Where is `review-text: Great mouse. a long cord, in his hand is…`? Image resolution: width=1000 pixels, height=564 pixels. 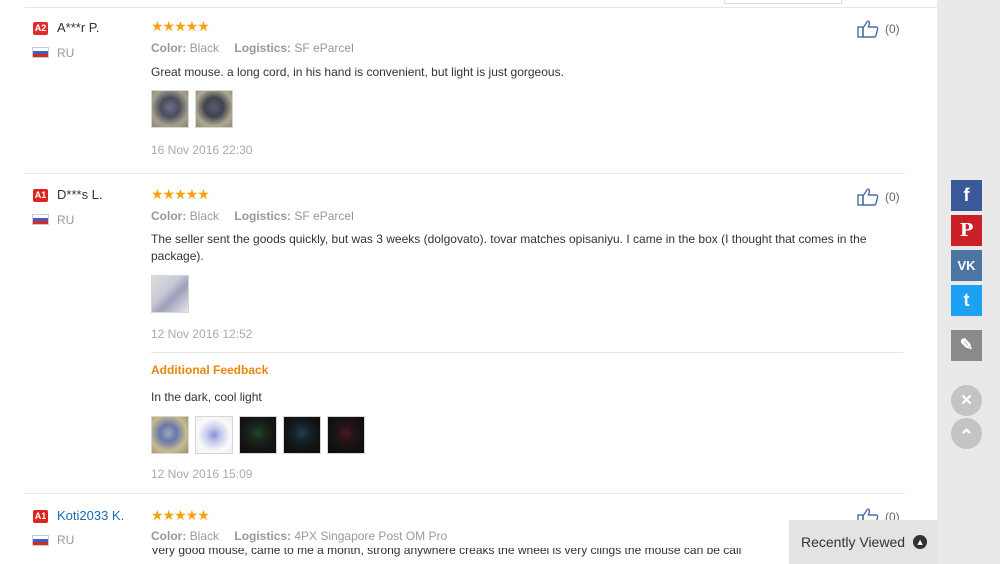
review-text: Great mouse. a long cord, in his hand is… is located at coordinates (357, 72).